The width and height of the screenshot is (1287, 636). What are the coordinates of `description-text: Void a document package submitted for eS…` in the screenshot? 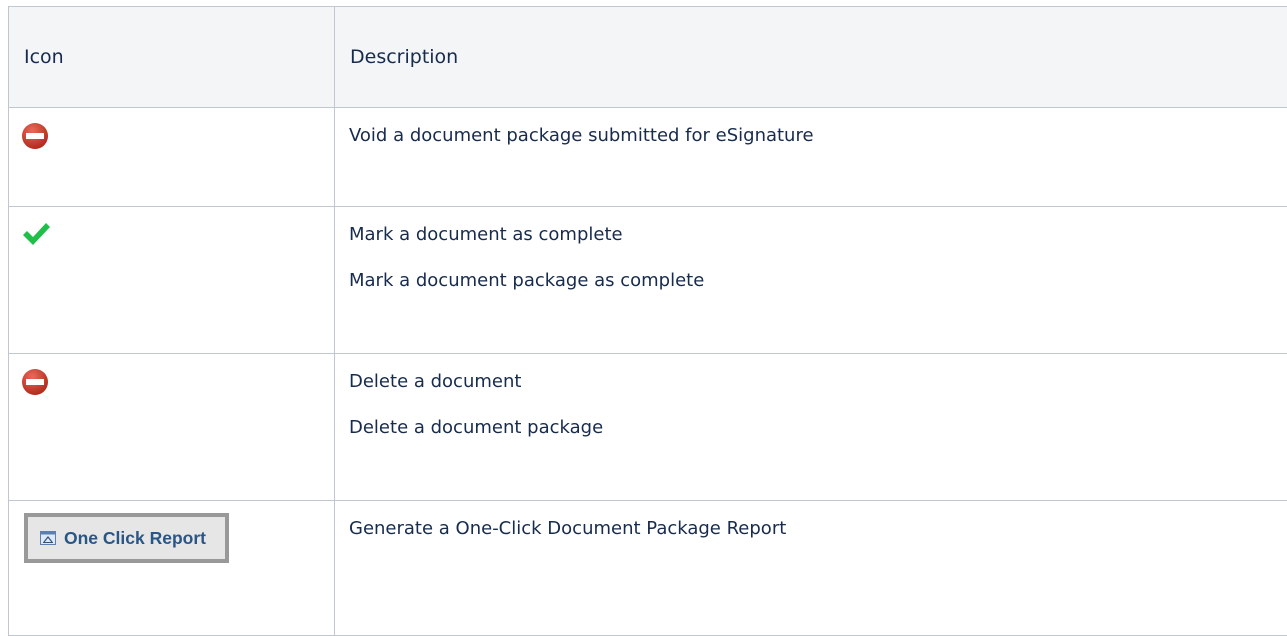 It's located at (818, 136).